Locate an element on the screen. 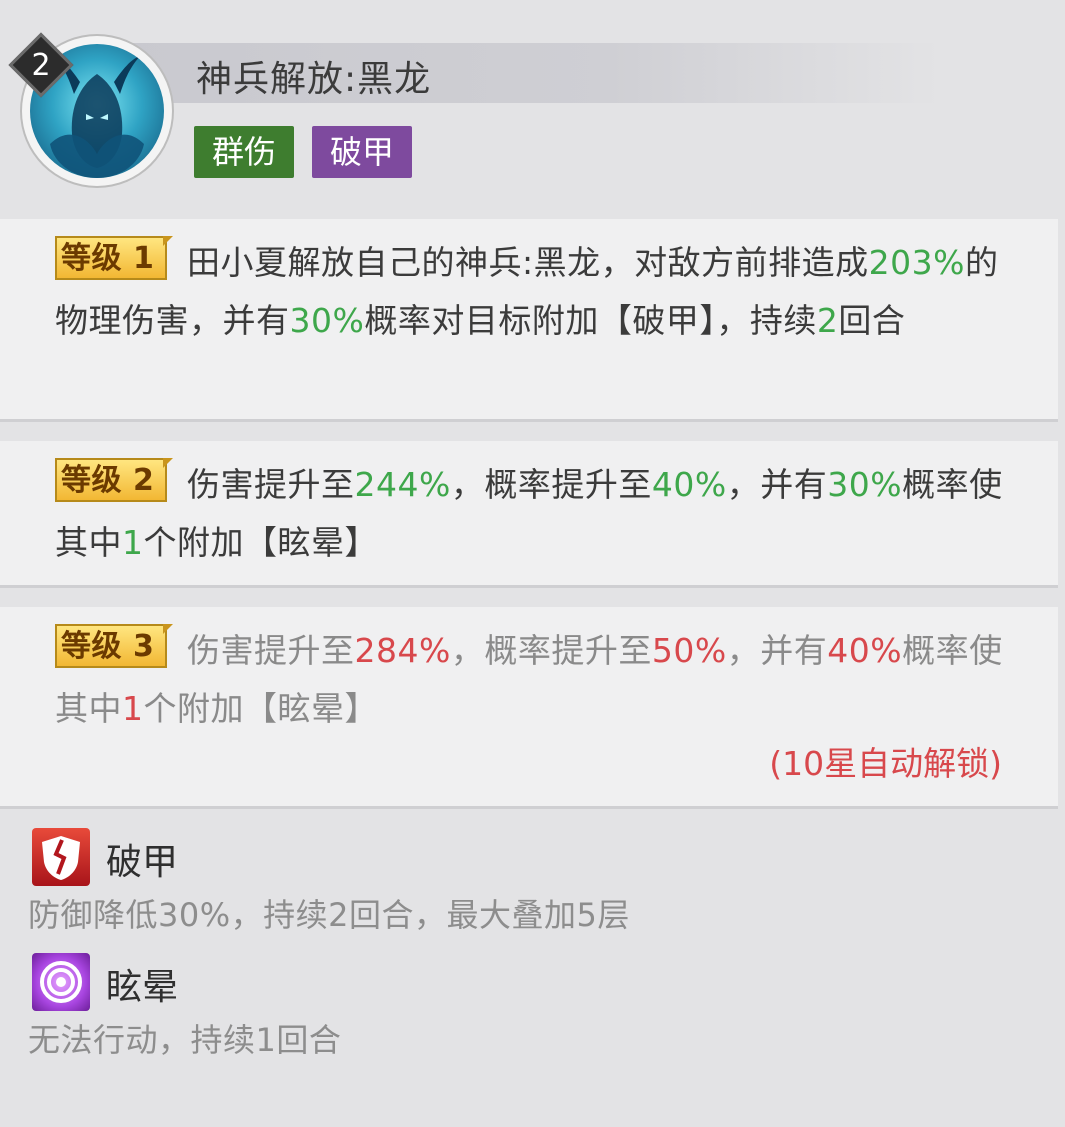  level-badge-3: 等级 3 is located at coordinates (114, 646).